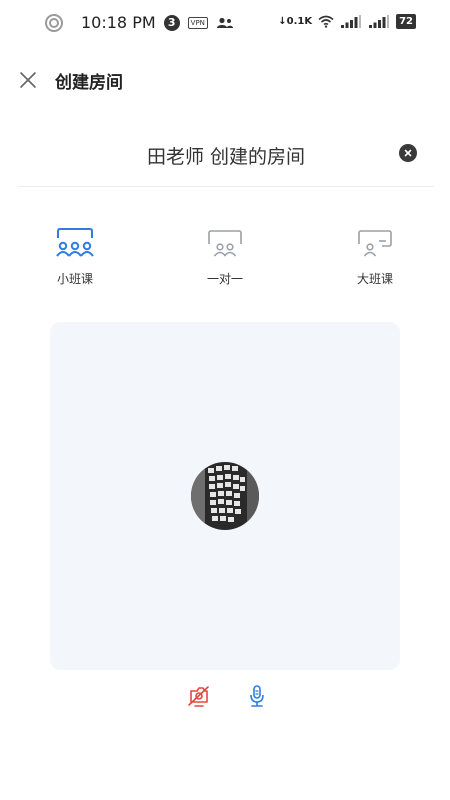  Describe the element at coordinates (406, 21) in the screenshot. I see `battery-indicator: 72` at that location.